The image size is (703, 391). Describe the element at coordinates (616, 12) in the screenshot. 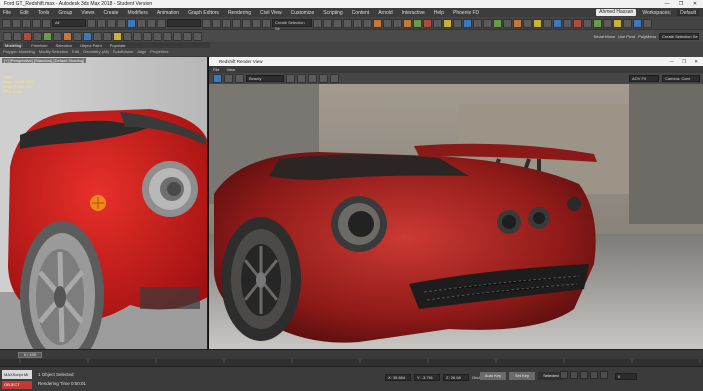

I see `user-account-button: Ahmed Hassan` at that location.